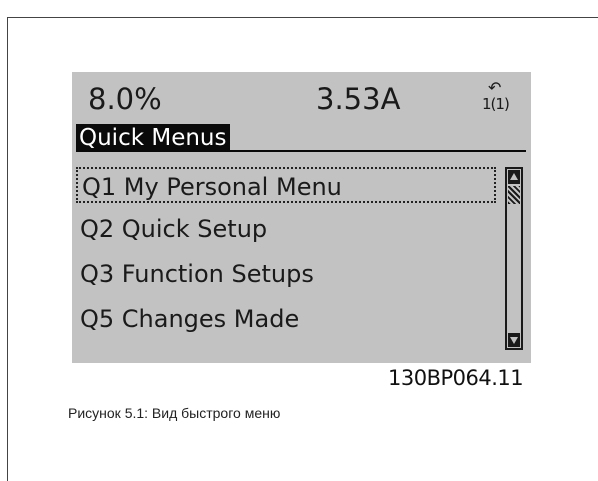  I want to click on menu-item-q1: Q1 My Personal Menu, so click(286, 185).